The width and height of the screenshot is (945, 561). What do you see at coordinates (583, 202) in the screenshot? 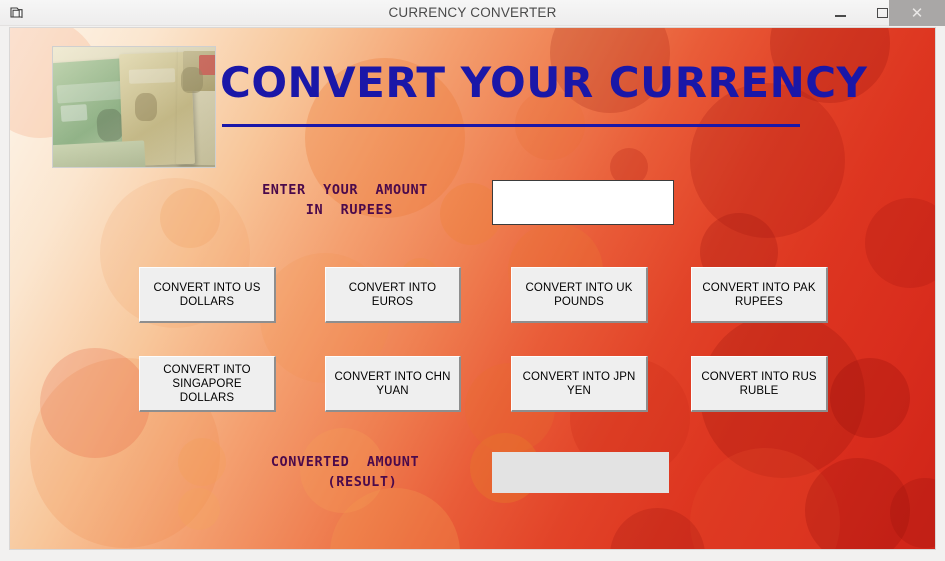
I see `amount-input` at bounding box center [583, 202].